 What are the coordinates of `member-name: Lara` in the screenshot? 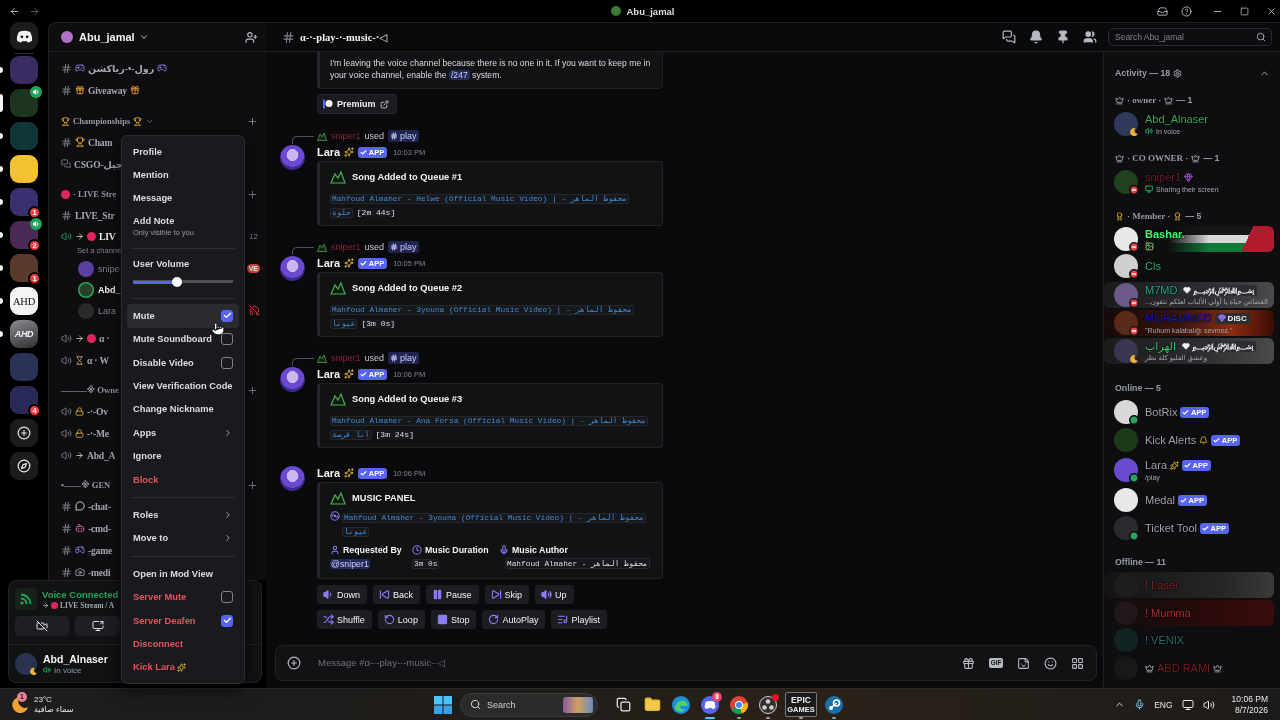 It's located at (1156, 465).